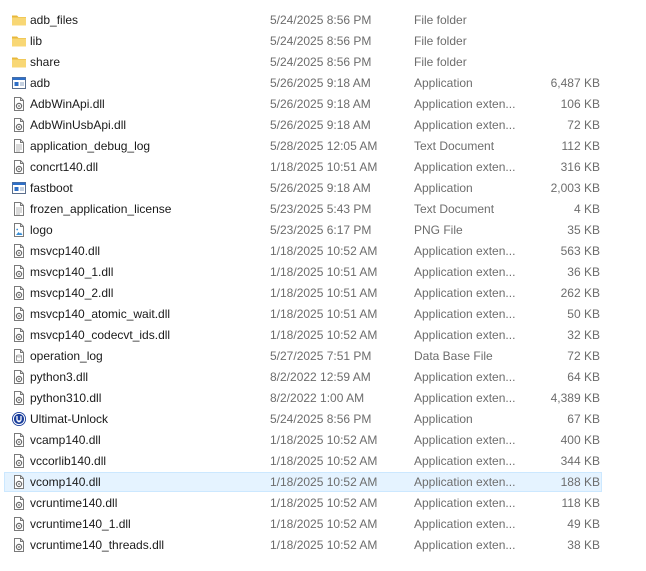 Image resolution: width=646 pixels, height=571 pixels. I want to click on file-size: 316 KB, so click(580, 167).